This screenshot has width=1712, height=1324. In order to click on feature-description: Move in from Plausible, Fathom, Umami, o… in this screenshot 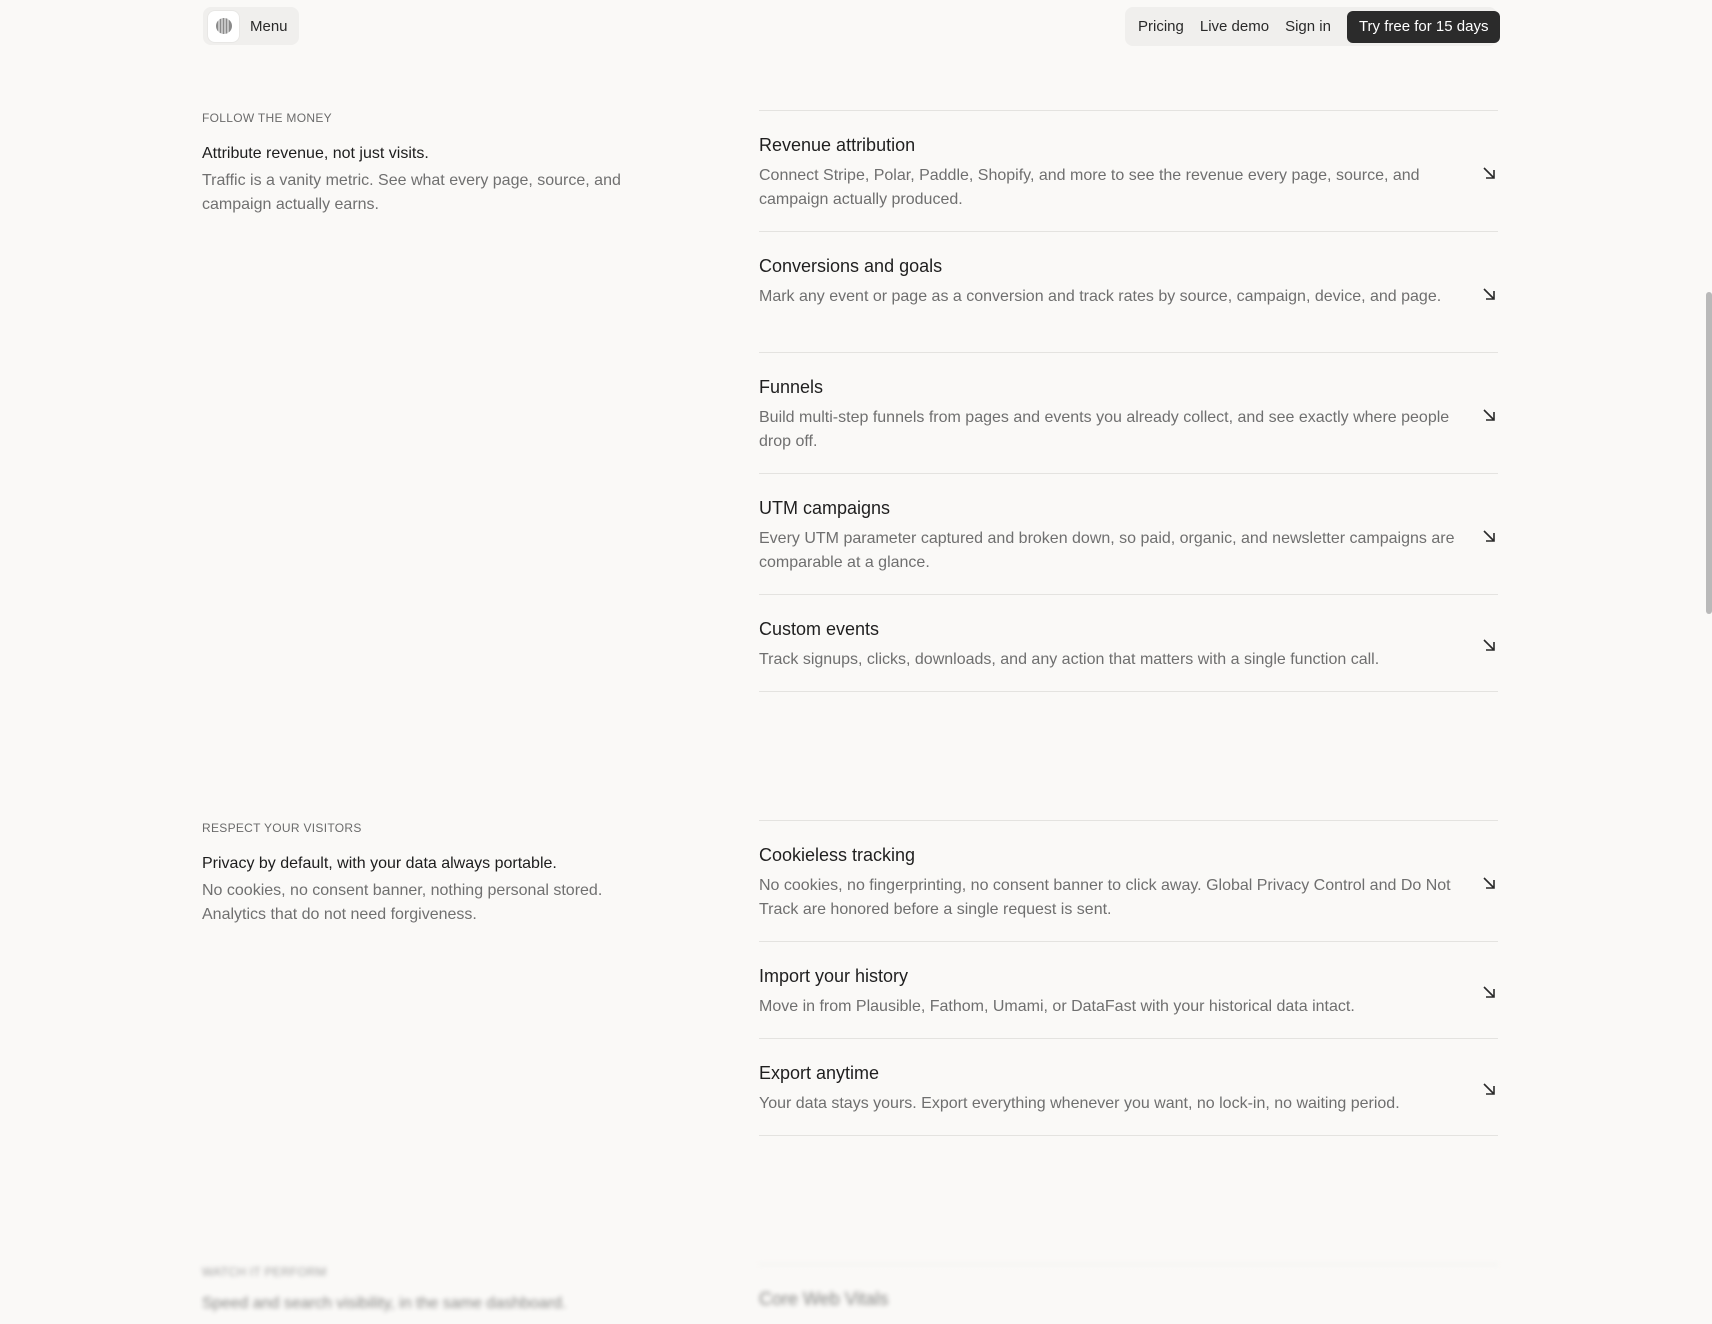, I will do `click(1057, 1006)`.